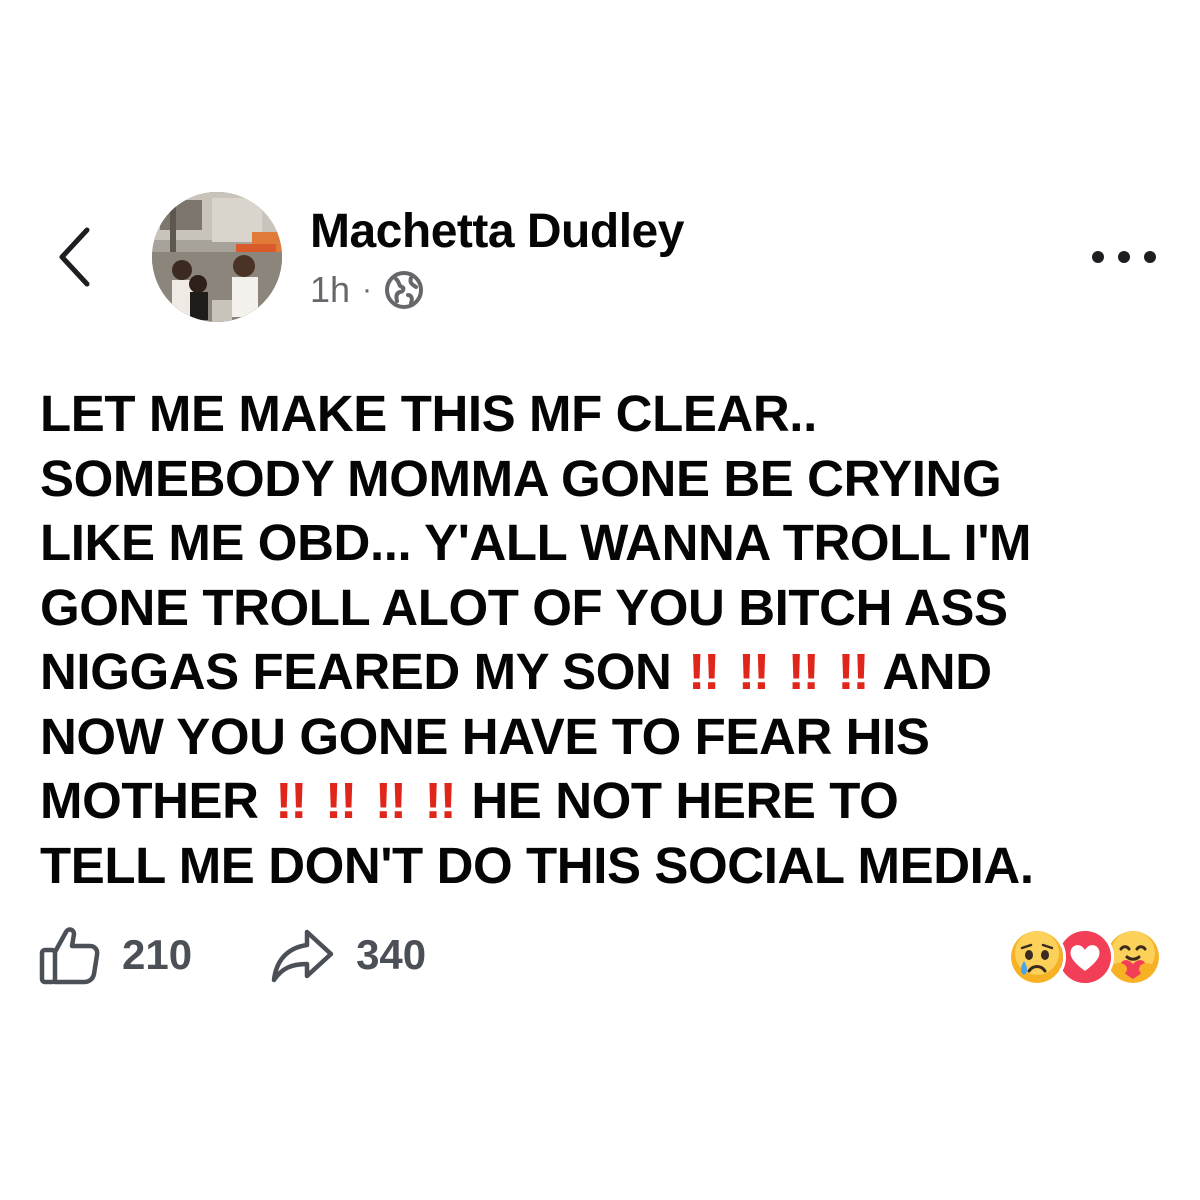  What do you see at coordinates (685, 800) in the screenshot?
I see `post-text-segment: HE NOT HERE TO` at bounding box center [685, 800].